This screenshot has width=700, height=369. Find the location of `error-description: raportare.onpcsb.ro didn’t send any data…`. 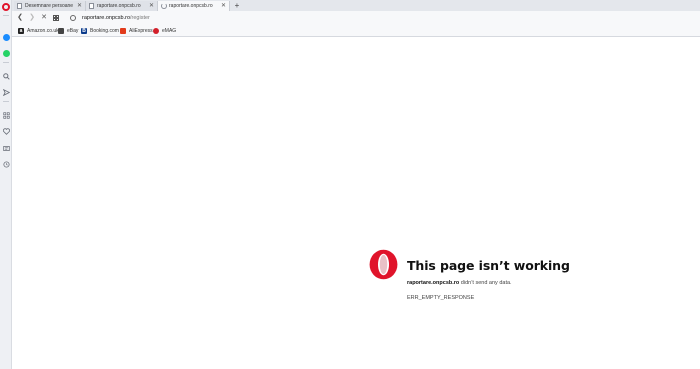

error-description: raportare.onpcsb.ro didn’t send any data… is located at coordinates (459, 283).